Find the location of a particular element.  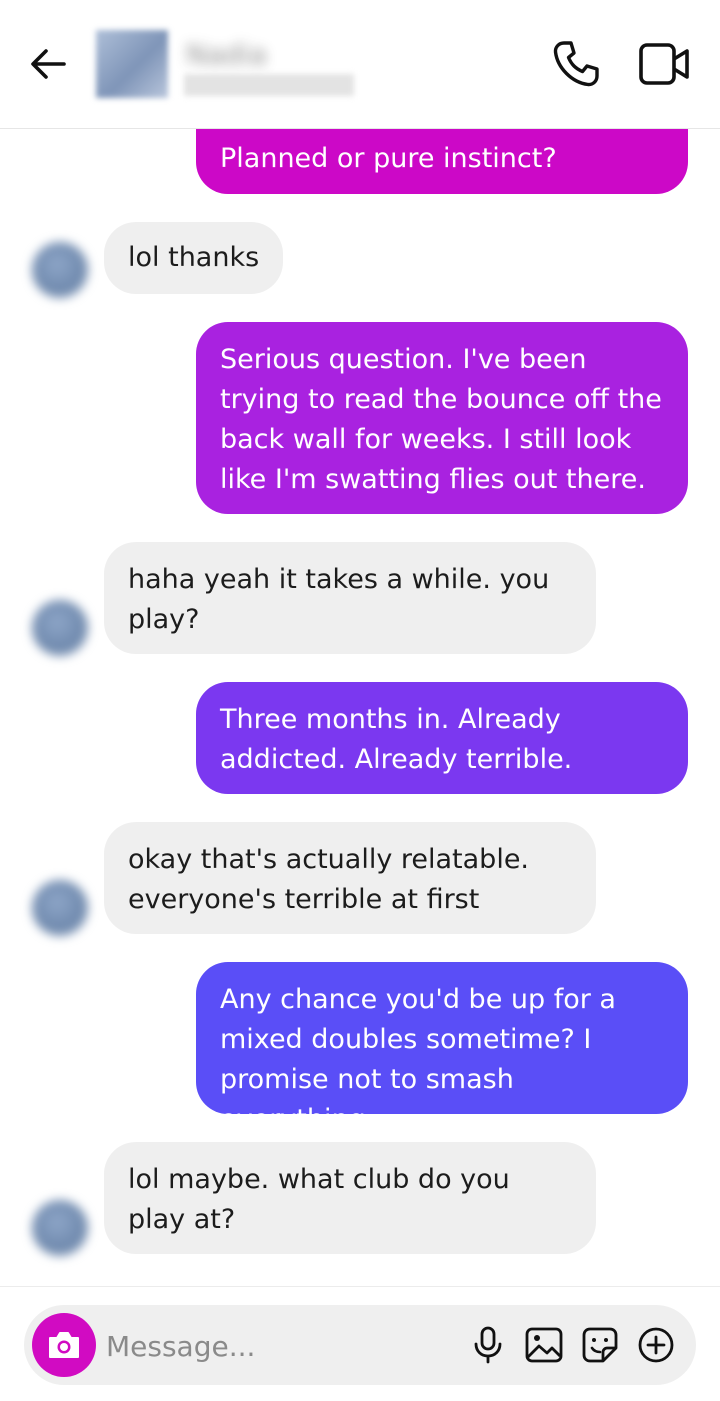

conversation-header: Nadia is located at coordinates (360, 64).